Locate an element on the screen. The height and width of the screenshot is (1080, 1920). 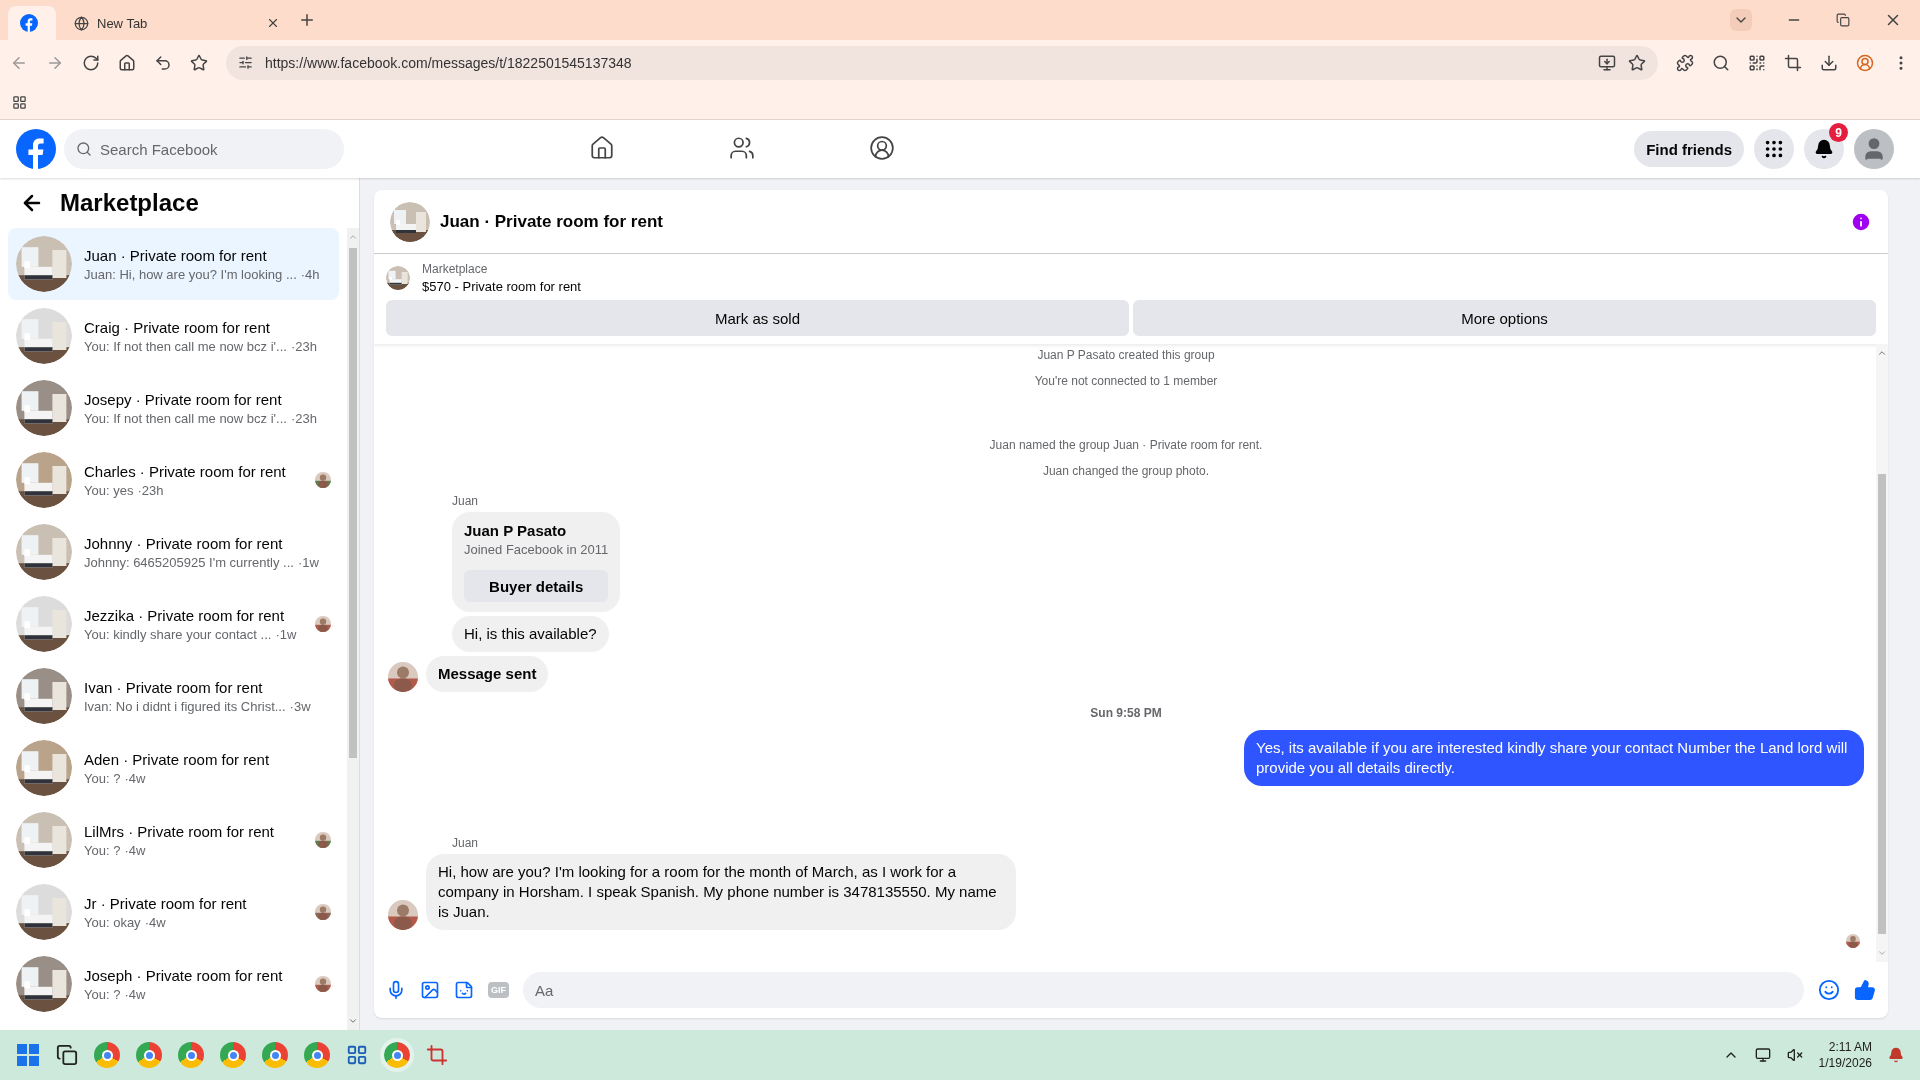
conversation-item: Jezzika · Private room for rent You: kindly share your contact ... ·1w is located at coordinates (173, 624).